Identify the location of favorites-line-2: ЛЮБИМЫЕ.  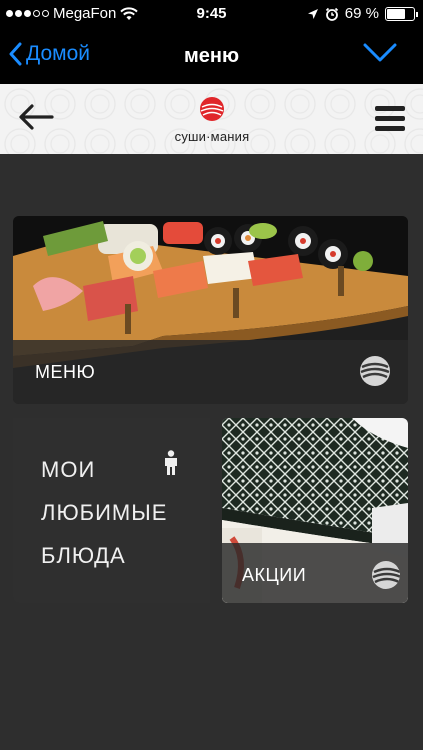
(104, 512).